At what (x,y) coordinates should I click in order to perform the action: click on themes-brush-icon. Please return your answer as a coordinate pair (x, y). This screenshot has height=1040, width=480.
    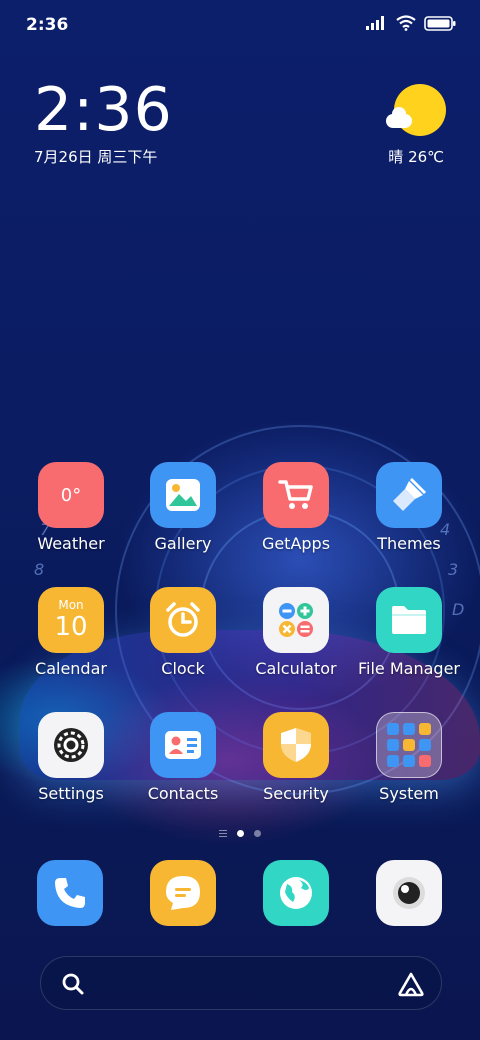
    Looking at the image, I should click on (409, 495).